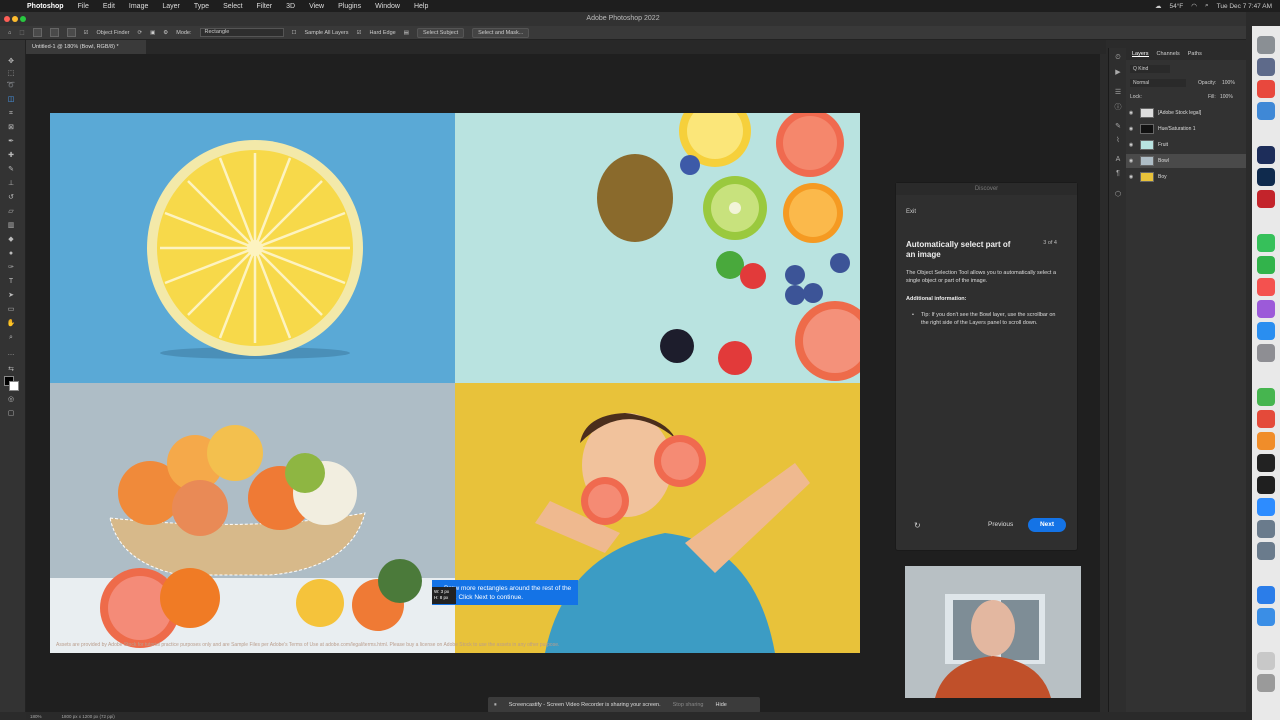  Describe the element at coordinates (11, 170) in the screenshot. I see `brush-tool-icon: ✎` at that location.